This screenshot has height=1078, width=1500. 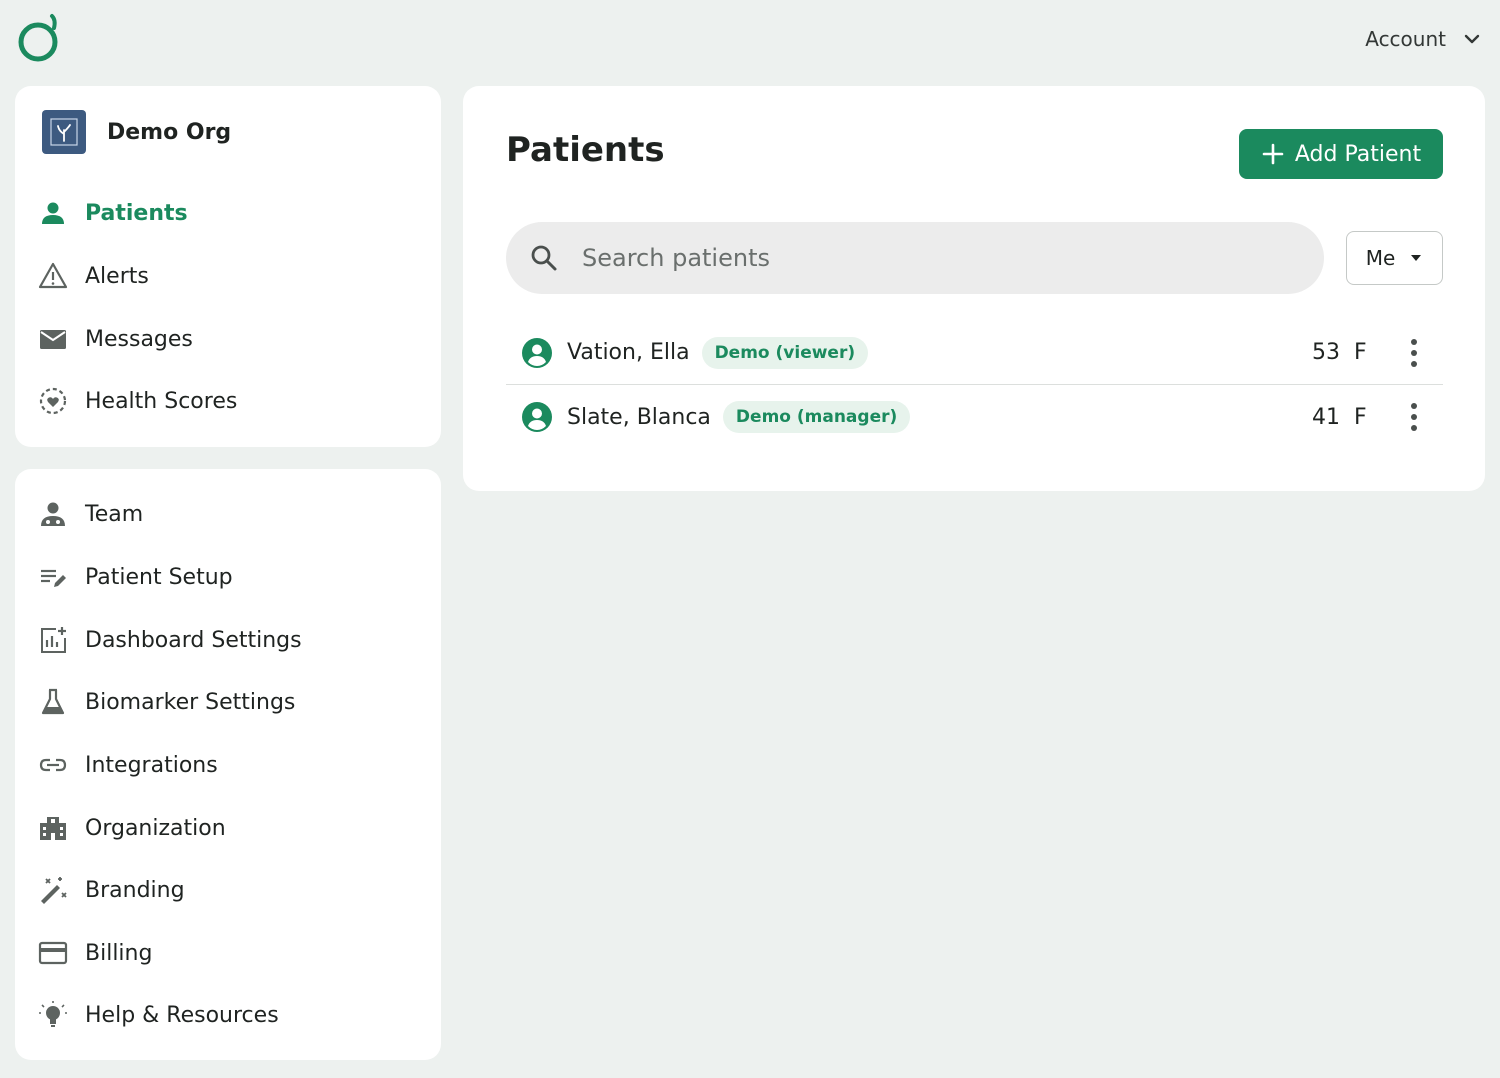 What do you see at coordinates (53, 276) in the screenshot?
I see `warning-icon` at bounding box center [53, 276].